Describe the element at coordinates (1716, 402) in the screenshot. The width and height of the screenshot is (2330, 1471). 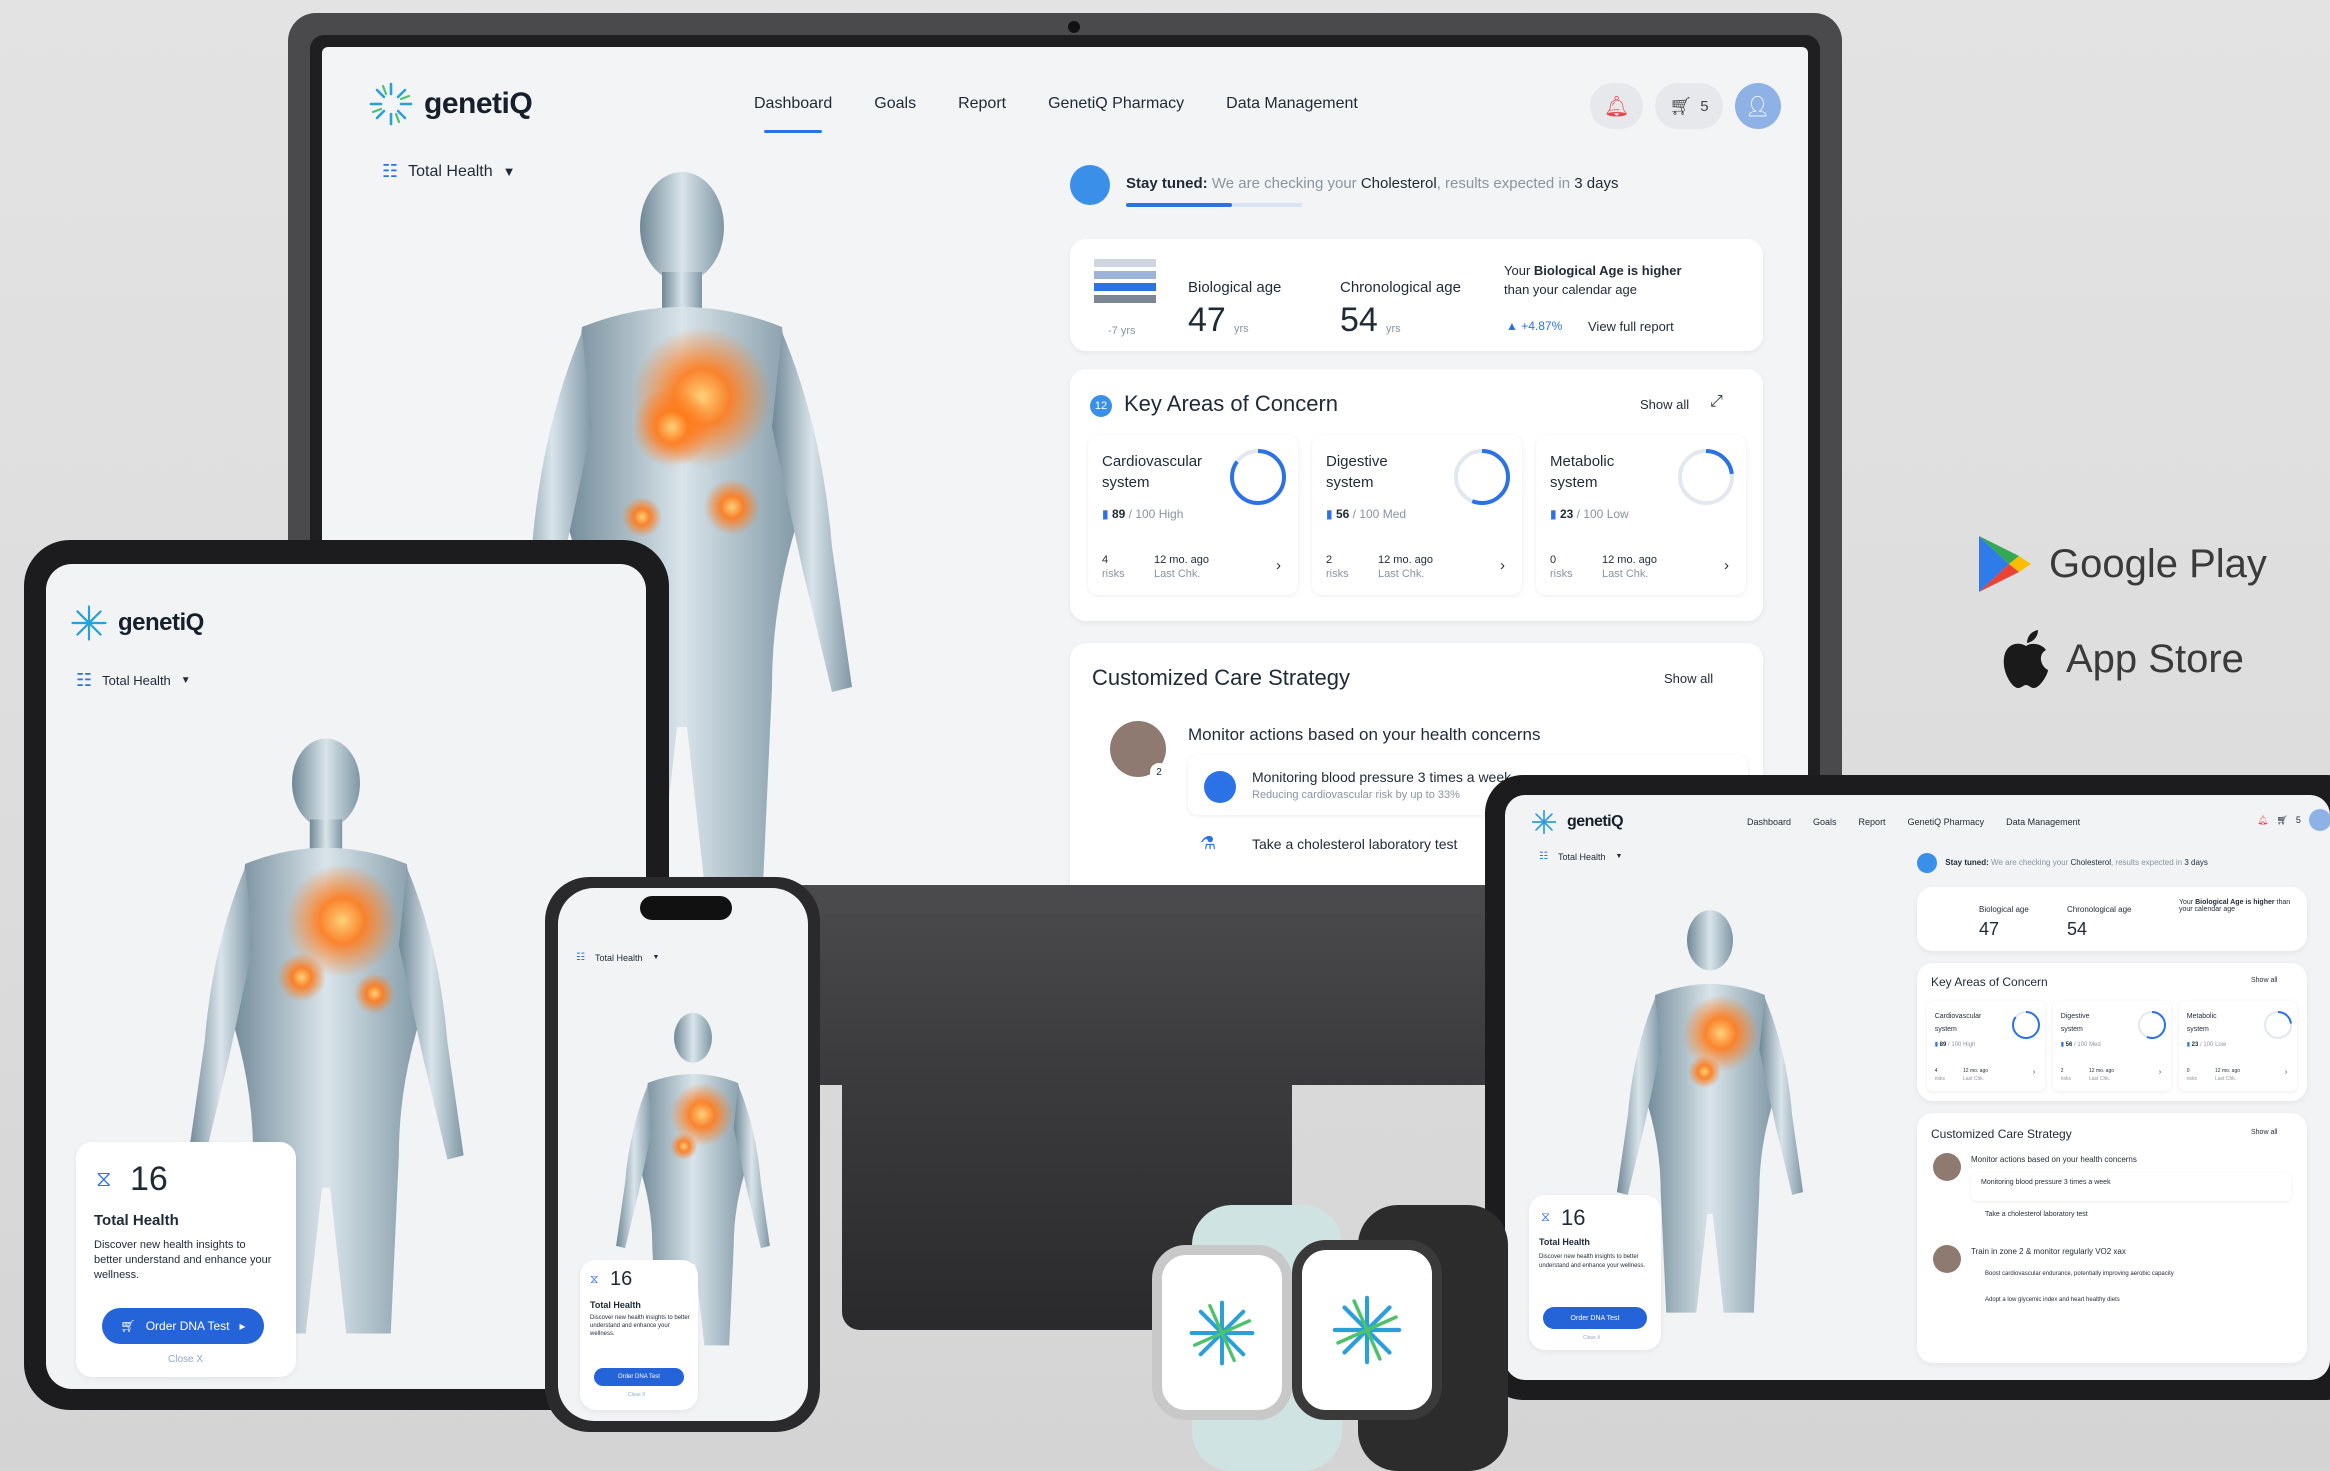
I see `expand-icon: ⤢` at that location.